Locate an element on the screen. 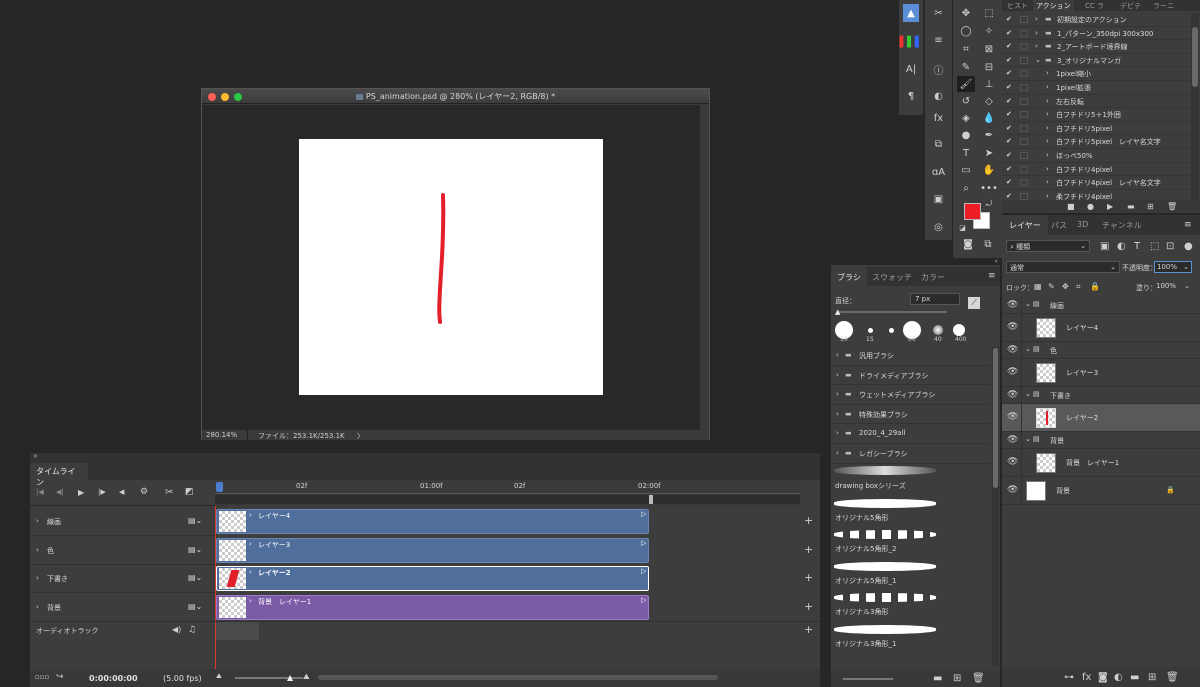  filter-shape-icon: ⬚ is located at coordinates (1154, 246).